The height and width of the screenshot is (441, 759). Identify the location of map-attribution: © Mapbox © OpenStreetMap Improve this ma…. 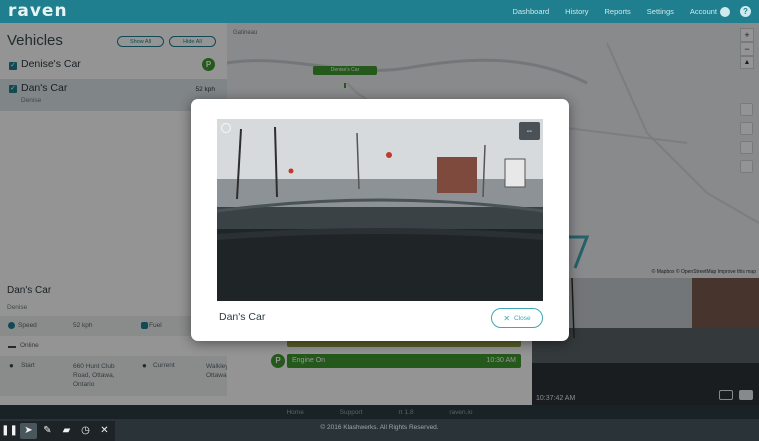
(704, 272).